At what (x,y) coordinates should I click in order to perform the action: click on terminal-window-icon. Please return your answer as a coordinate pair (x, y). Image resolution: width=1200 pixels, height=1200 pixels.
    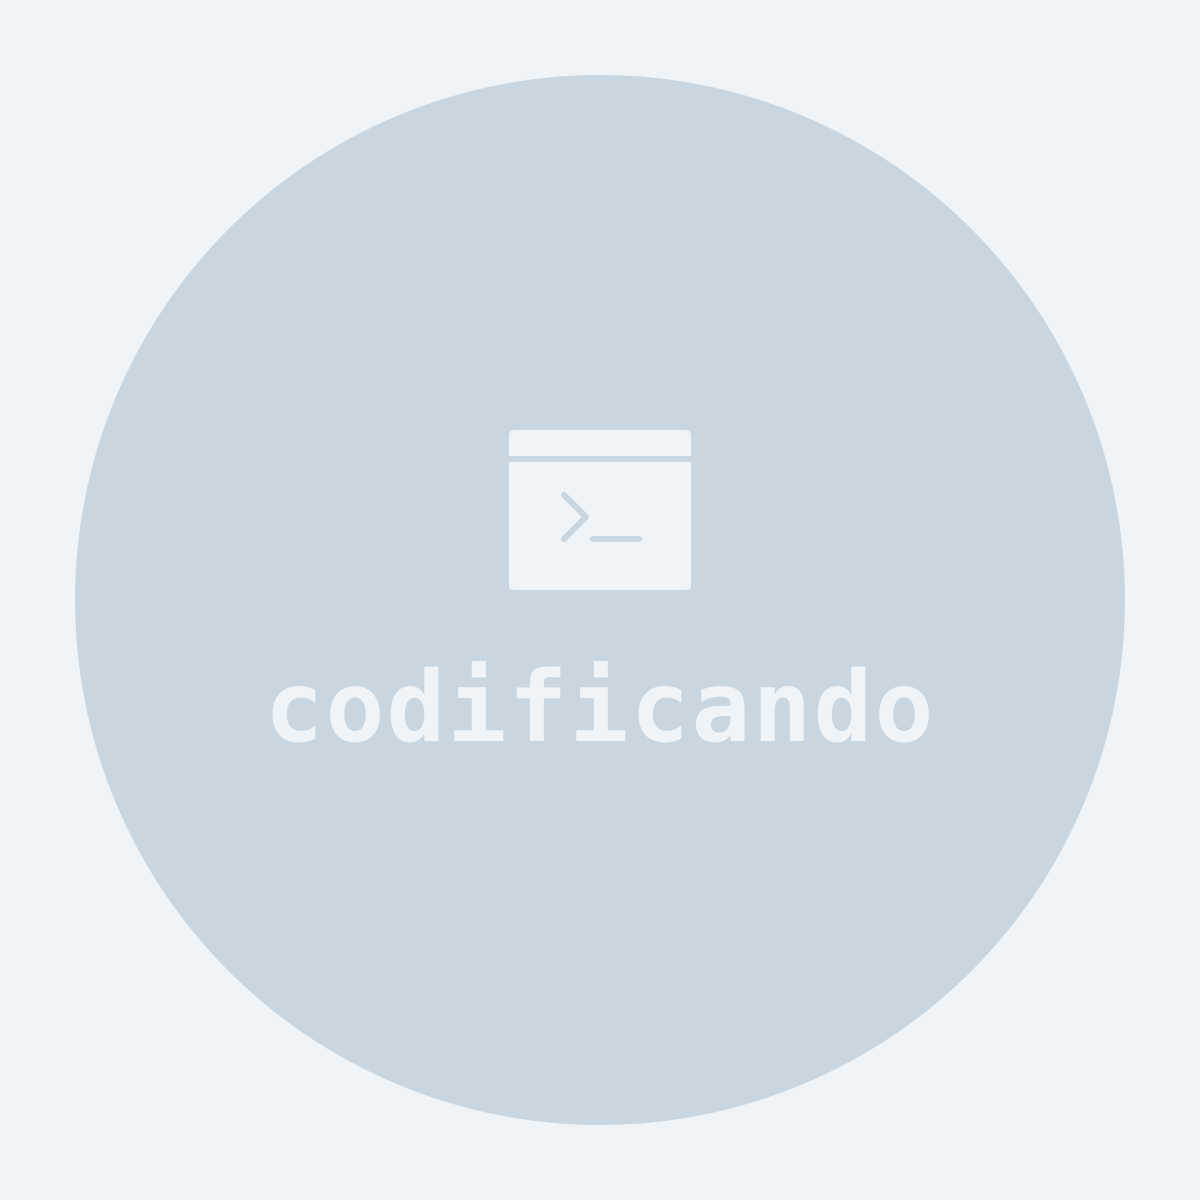
    Looking at the image, I should click on (600, 510).